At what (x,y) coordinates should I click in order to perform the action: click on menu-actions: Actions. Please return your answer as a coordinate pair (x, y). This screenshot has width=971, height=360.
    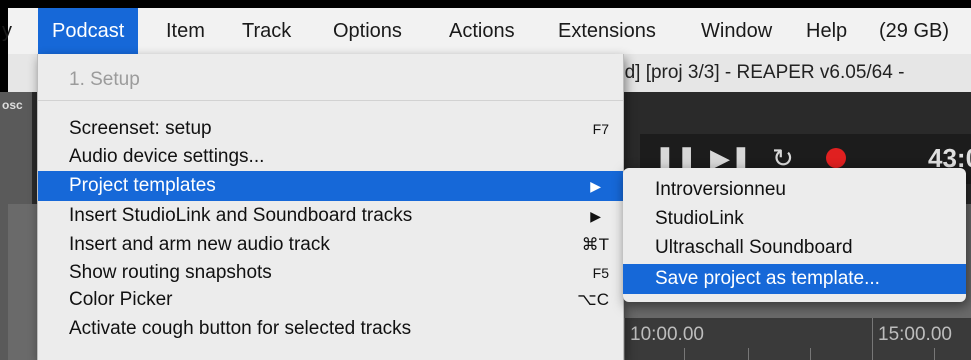
    Looking at the image, I should click on (482, 31).